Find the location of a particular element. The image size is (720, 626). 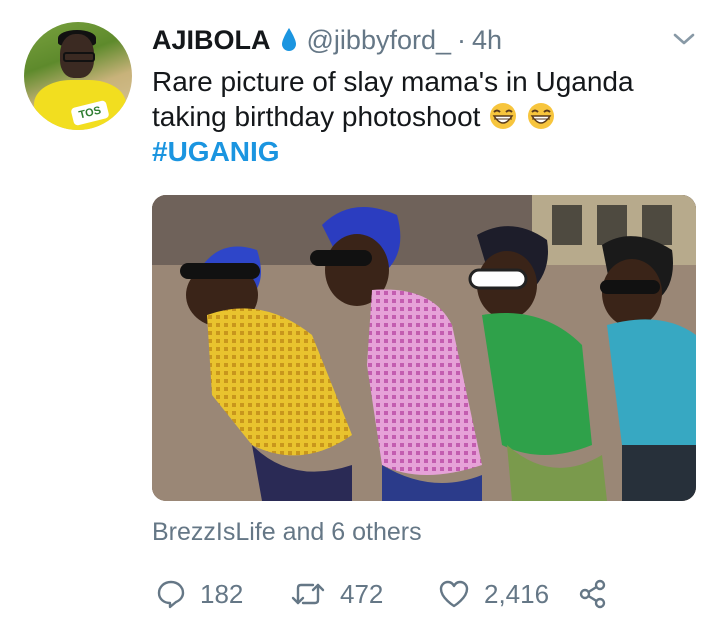

tweet-timestamp: 4h is located at coordinates (487, 40).